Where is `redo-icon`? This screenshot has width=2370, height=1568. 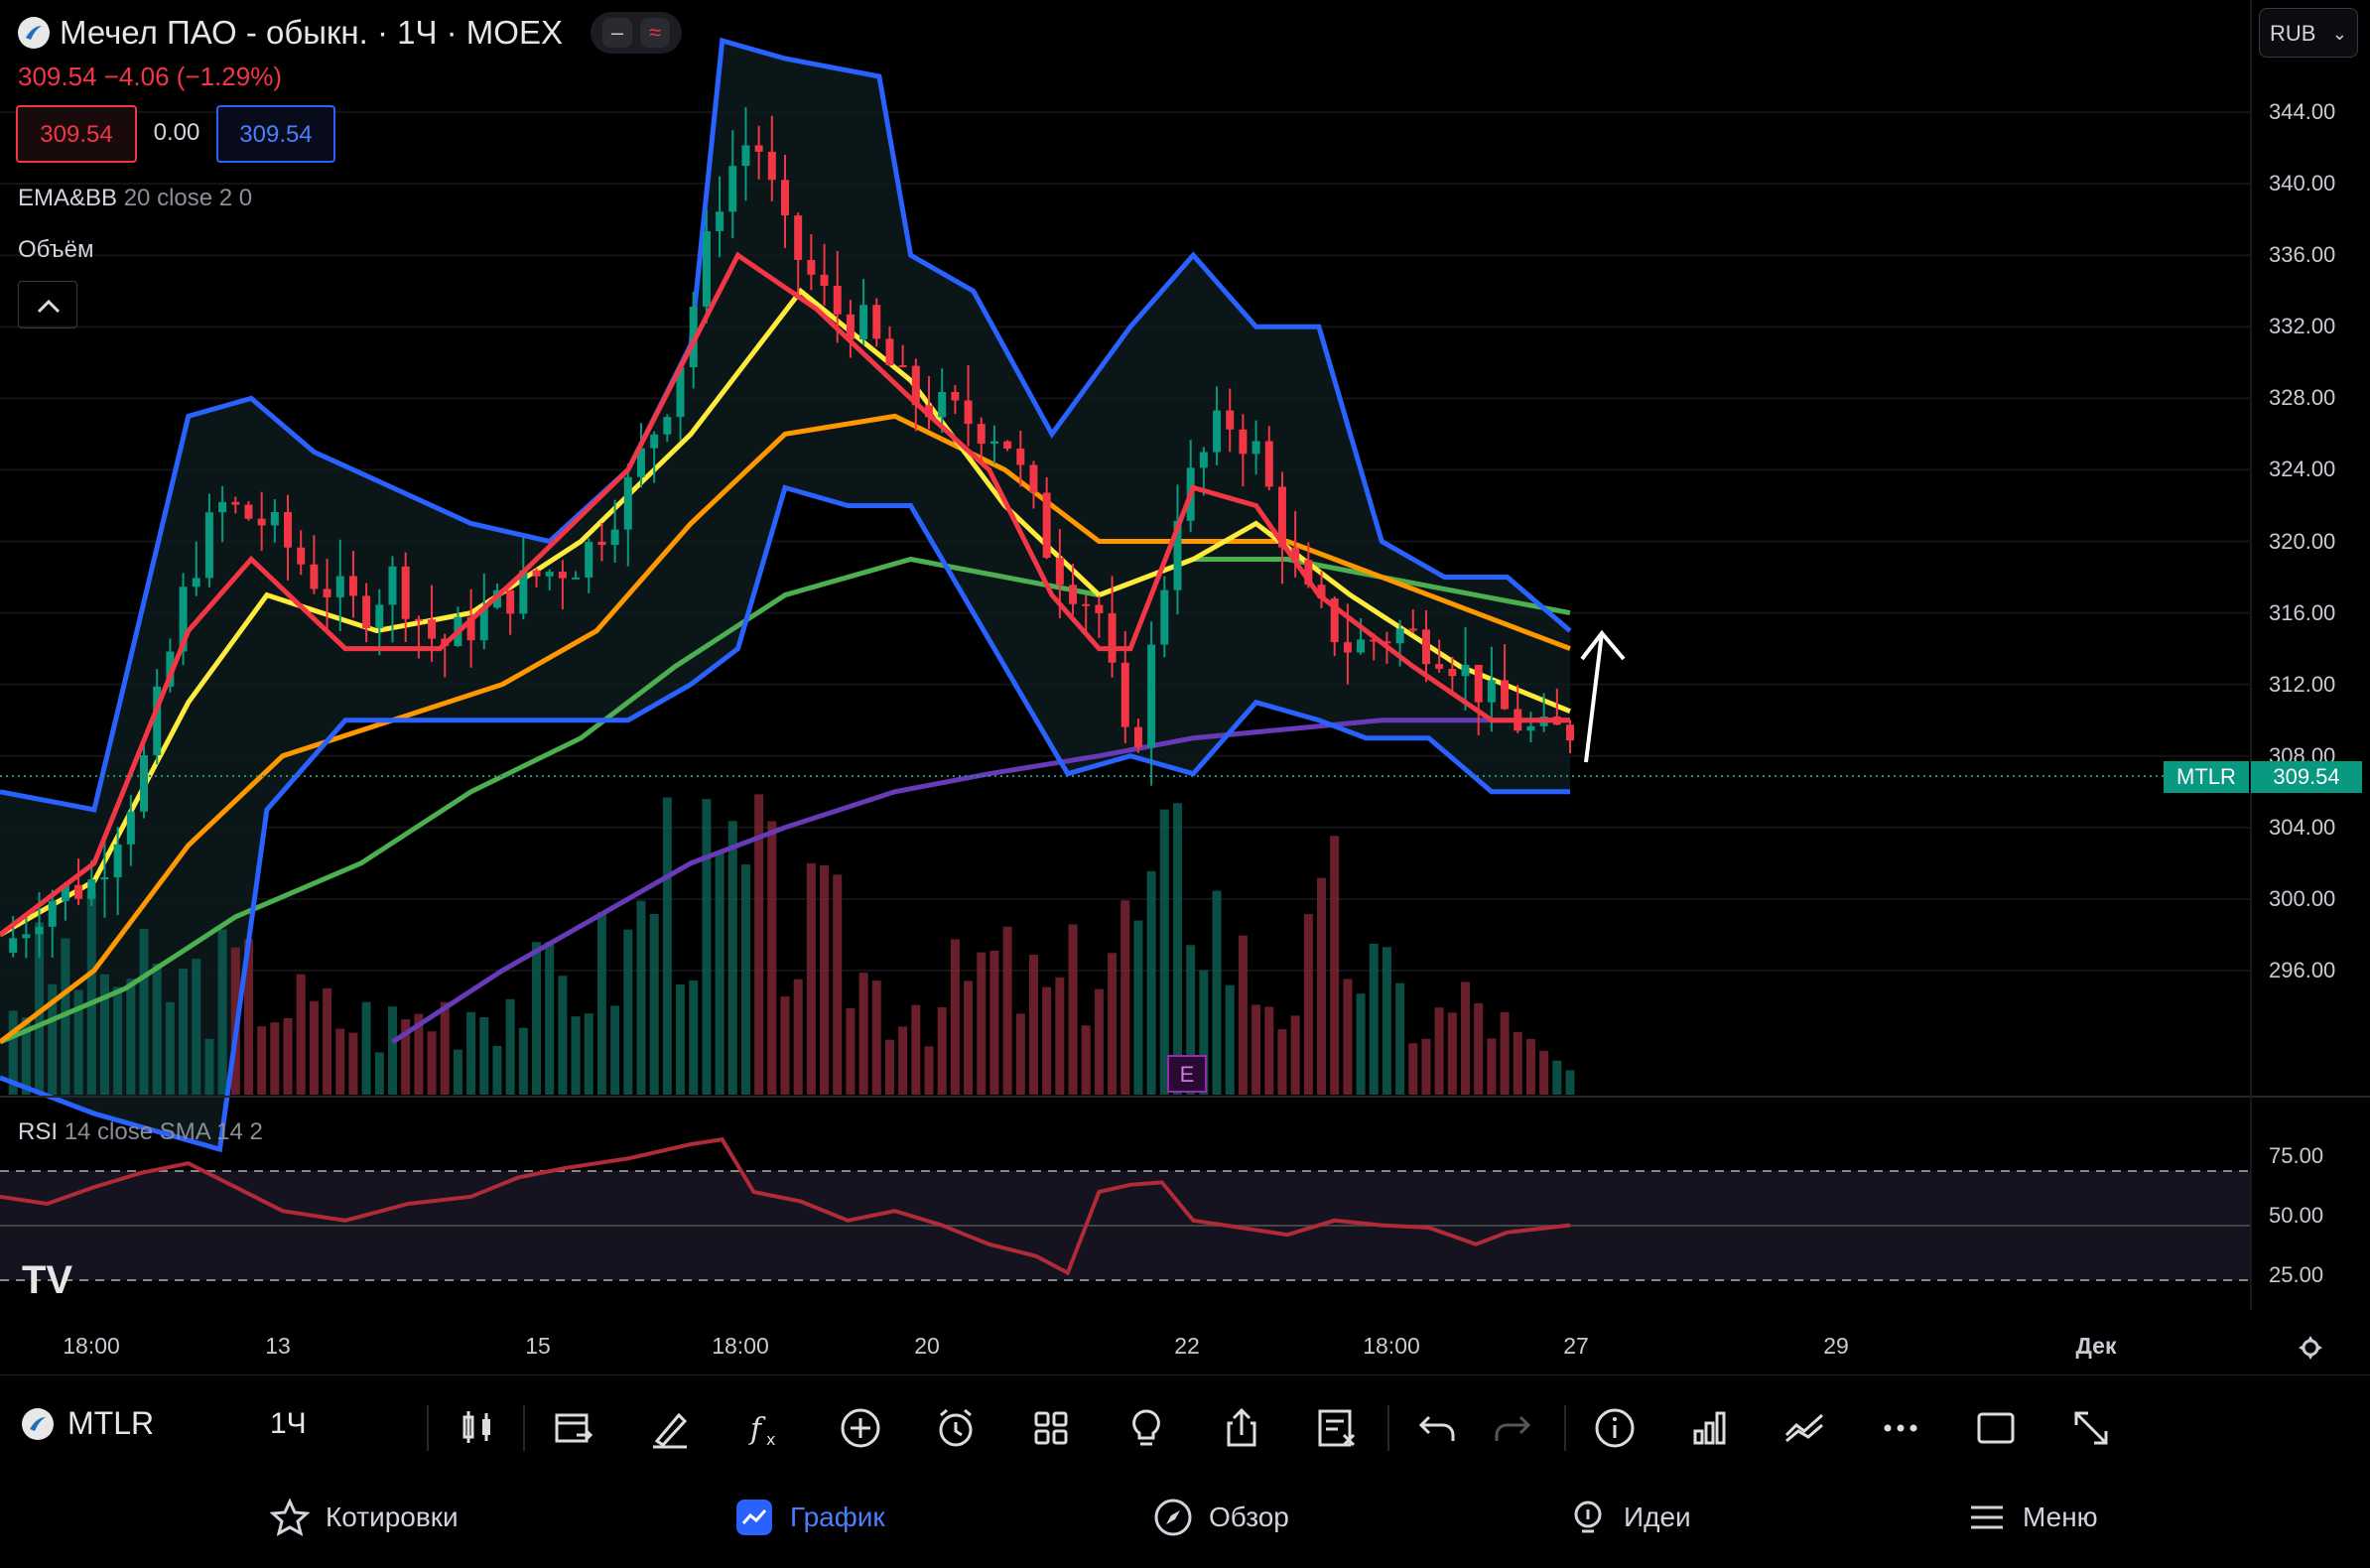
redo-icon is located at coordinates (1512, 1428).